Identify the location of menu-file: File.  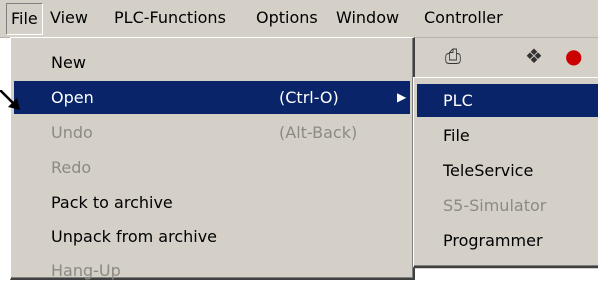
(24, 19).